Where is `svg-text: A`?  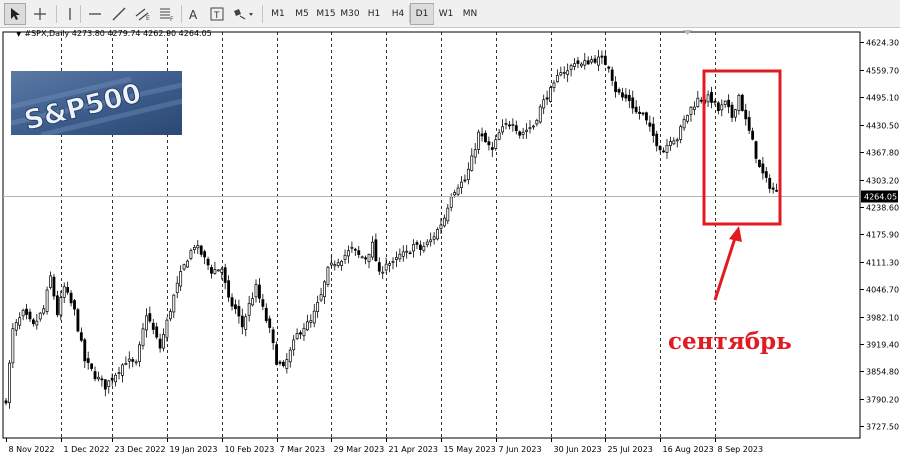
svg-text: A is located at coordinates (193, 14).